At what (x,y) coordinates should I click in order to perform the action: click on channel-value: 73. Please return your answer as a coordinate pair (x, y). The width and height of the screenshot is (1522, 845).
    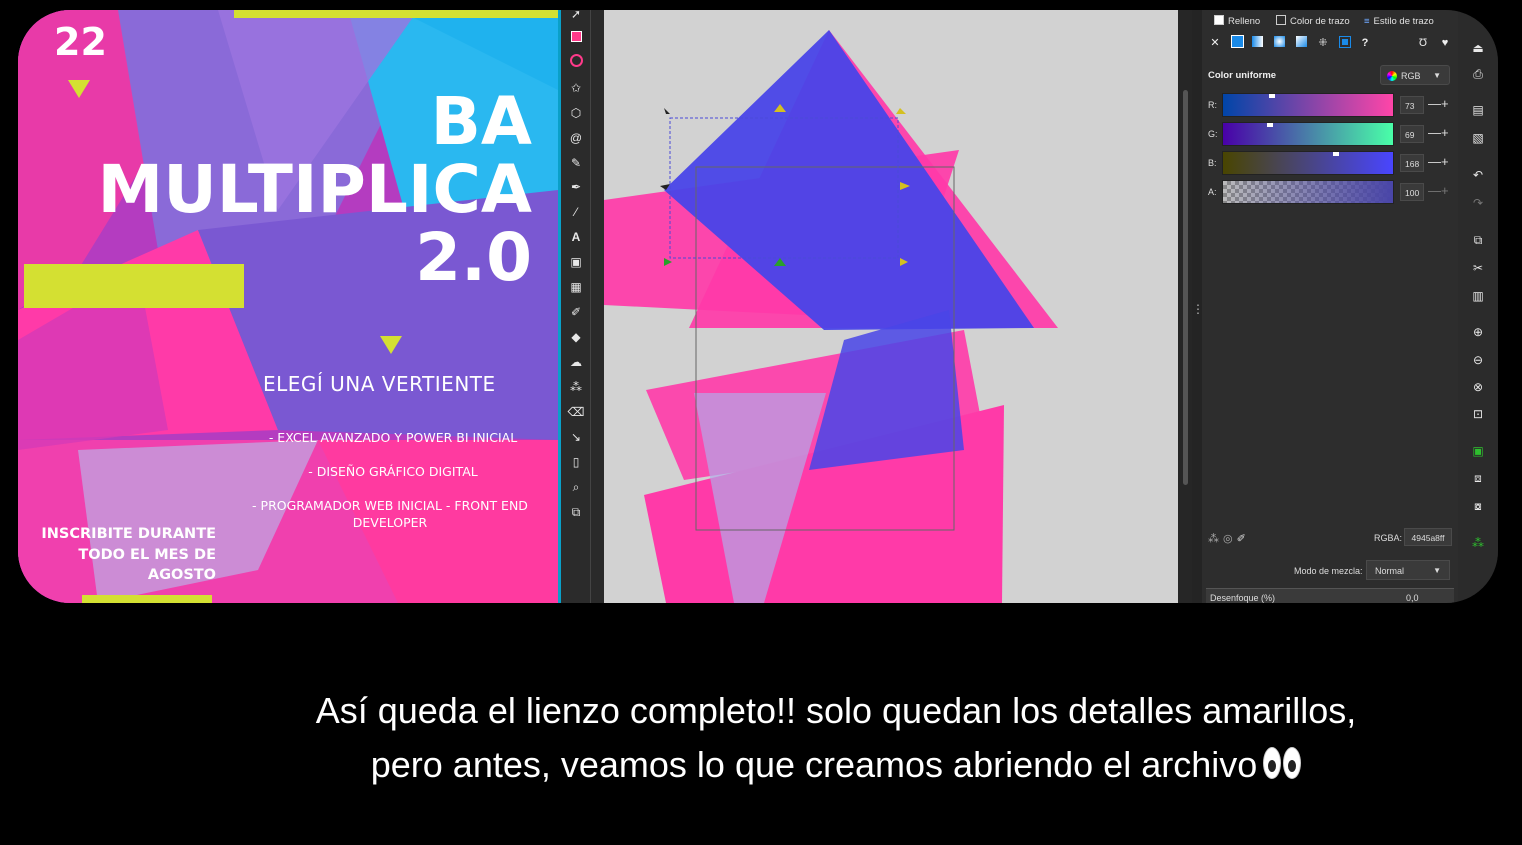
    Looking at the image, I should click on (1412, 105).